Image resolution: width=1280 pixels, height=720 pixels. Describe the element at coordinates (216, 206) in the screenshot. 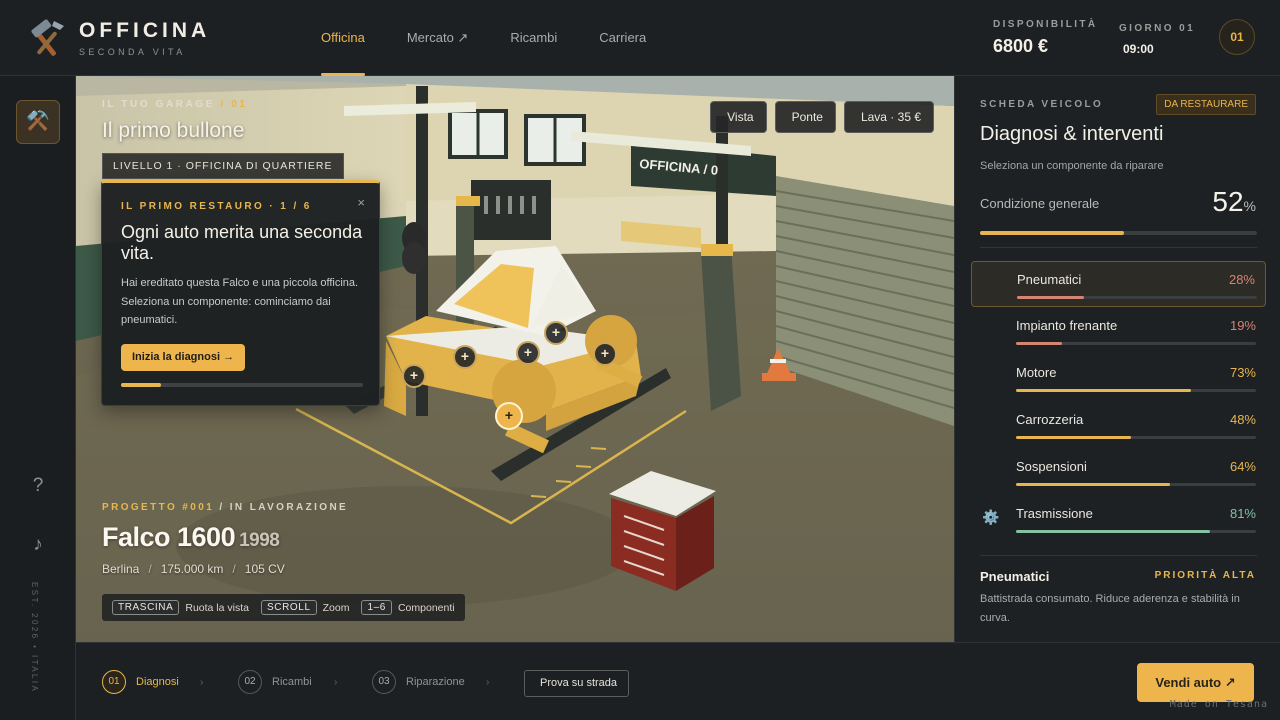

I see `tutorial-step: IL PRIMO RESTAURO · 1 / 6` at that location.